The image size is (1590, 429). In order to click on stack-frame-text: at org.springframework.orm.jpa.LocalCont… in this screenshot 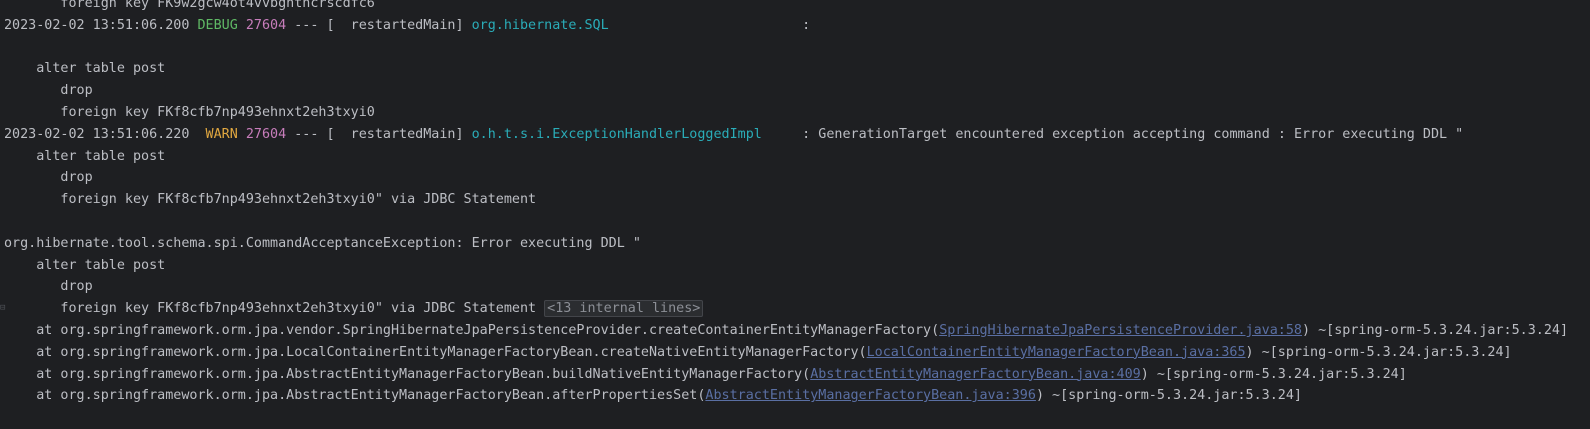, I will do `click(435, 352)`.